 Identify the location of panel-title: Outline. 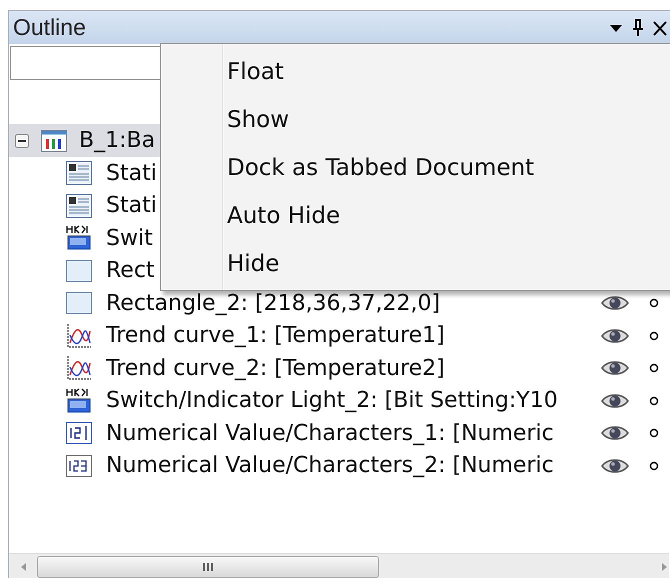
(50, 27).